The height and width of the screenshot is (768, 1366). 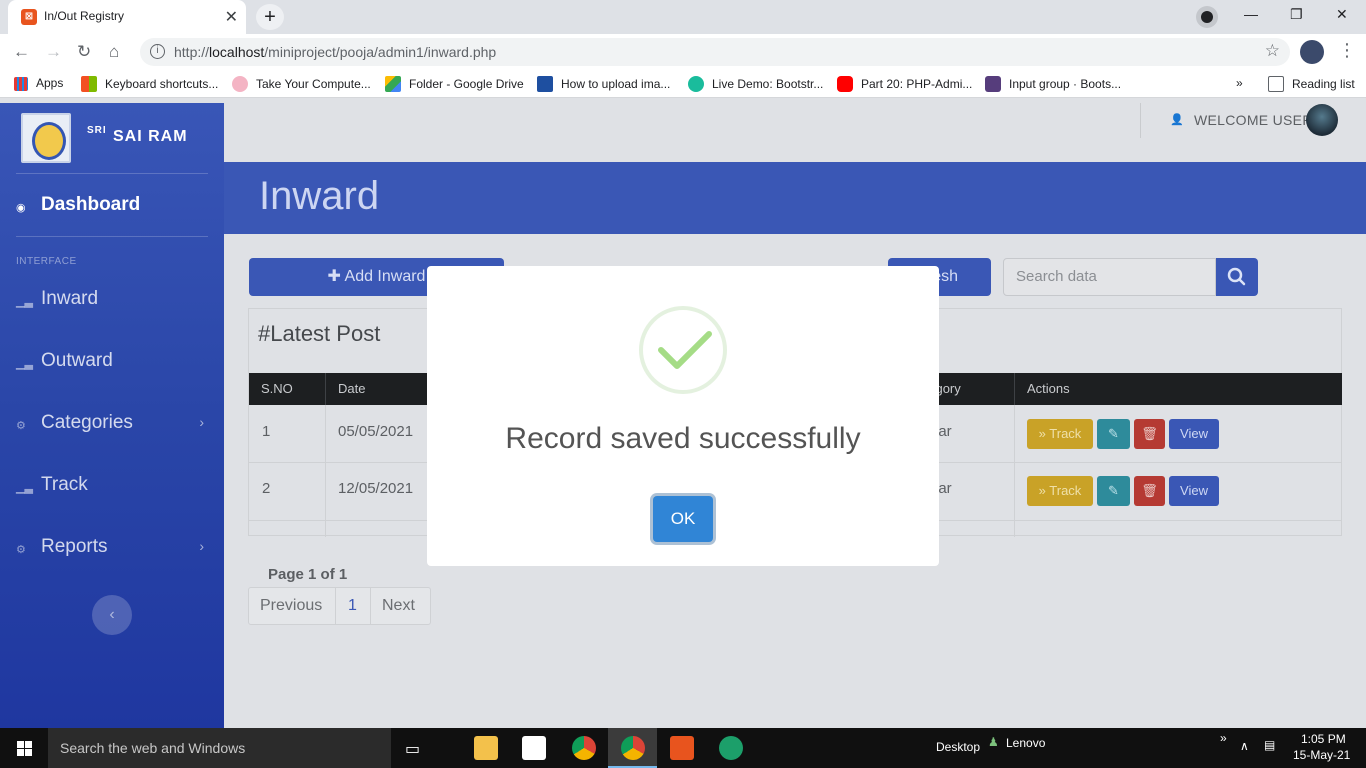 I want to click on sidebar-item-dashboard: ◉ Dashboard, so click(x=112, y=206).